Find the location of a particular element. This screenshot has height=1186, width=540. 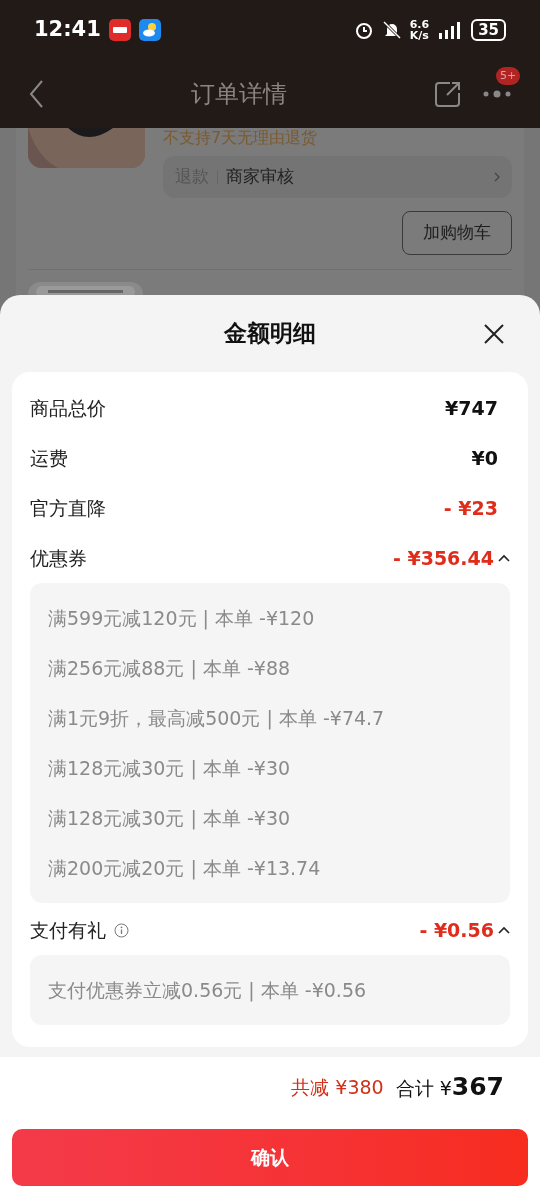

row-label: 运费 is located at coordinates (49, 458).